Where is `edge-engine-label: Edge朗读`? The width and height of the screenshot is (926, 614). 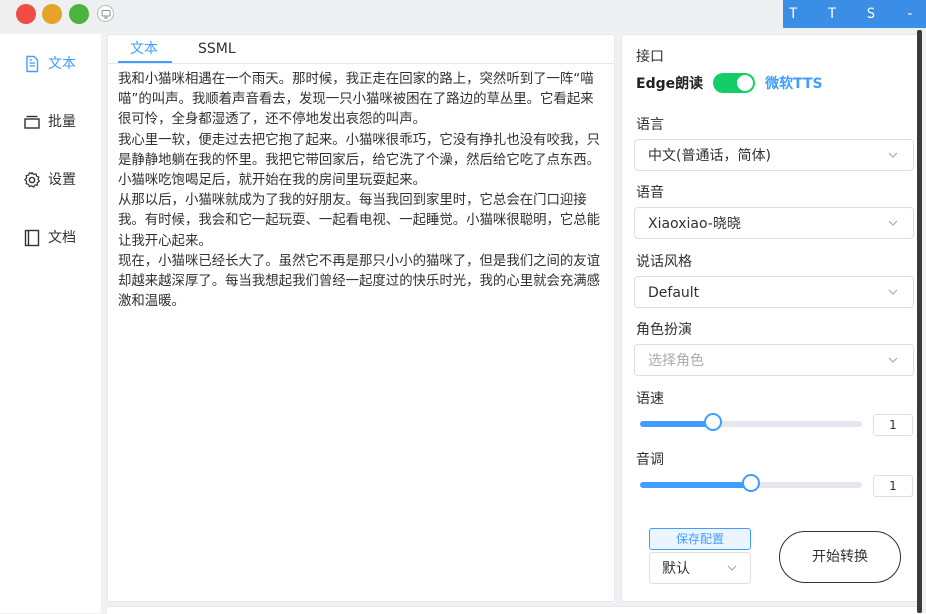
edge-engine-label: Edge朗读 is located at coordinates (670, 84).